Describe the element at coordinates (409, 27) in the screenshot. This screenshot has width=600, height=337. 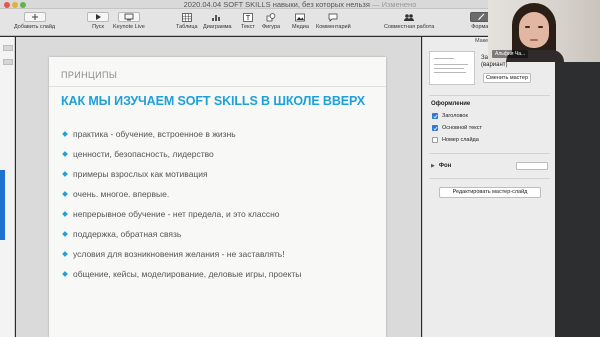
I see `collaborate-label: Совместная работа` at that location.